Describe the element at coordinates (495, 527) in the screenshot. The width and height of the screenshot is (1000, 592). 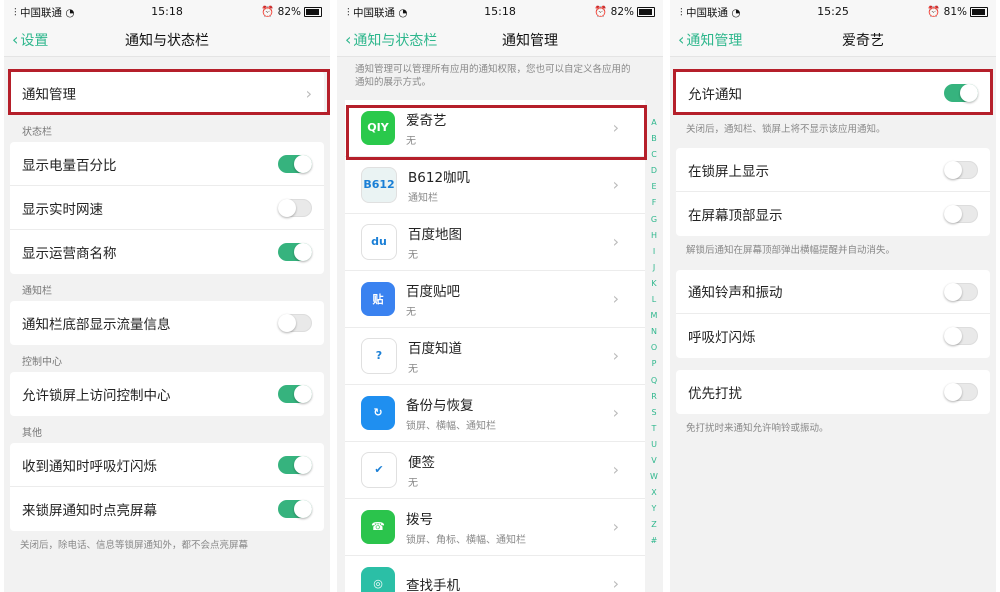
I see `app-list-item: ☎ 拨号 锁屏、角标、横幅、通知栏 ›` at that location.